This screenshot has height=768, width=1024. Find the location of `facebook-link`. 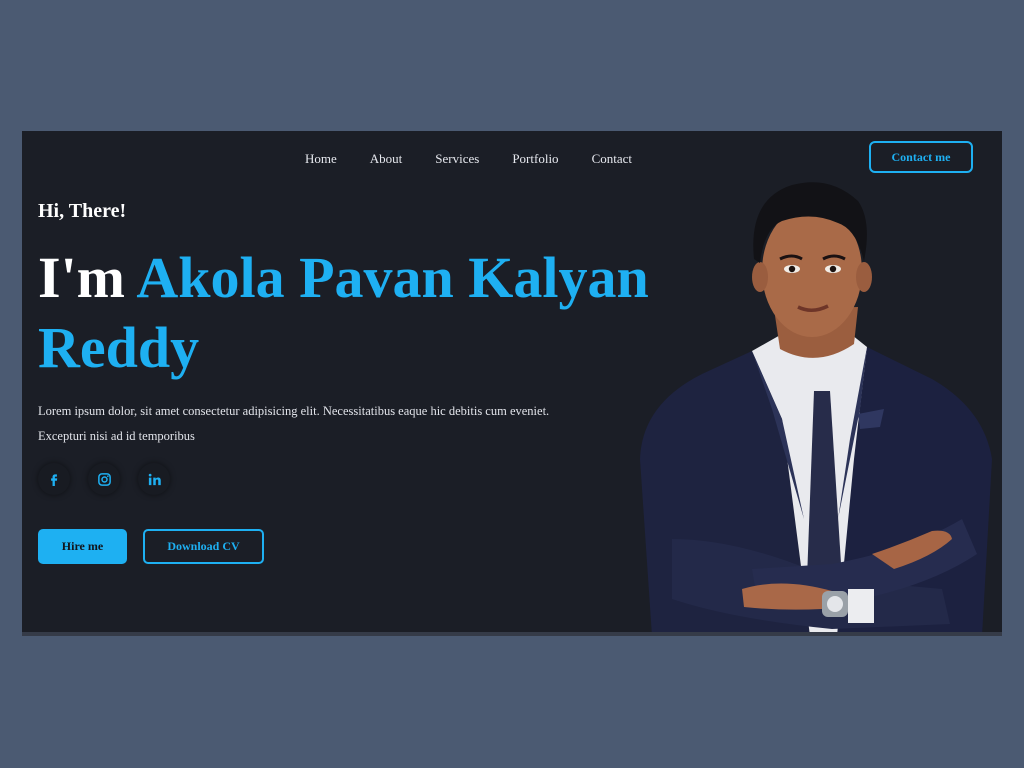

facebook-link is located at coordinates (54, 479).